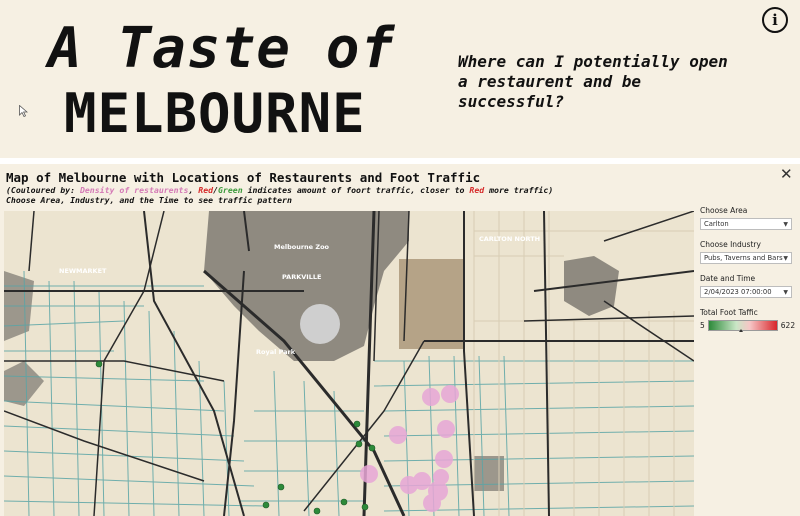  Describe the element at coordinates (702, 325) in the screenshot. I see `traffic-legend-min: 5` at that location.